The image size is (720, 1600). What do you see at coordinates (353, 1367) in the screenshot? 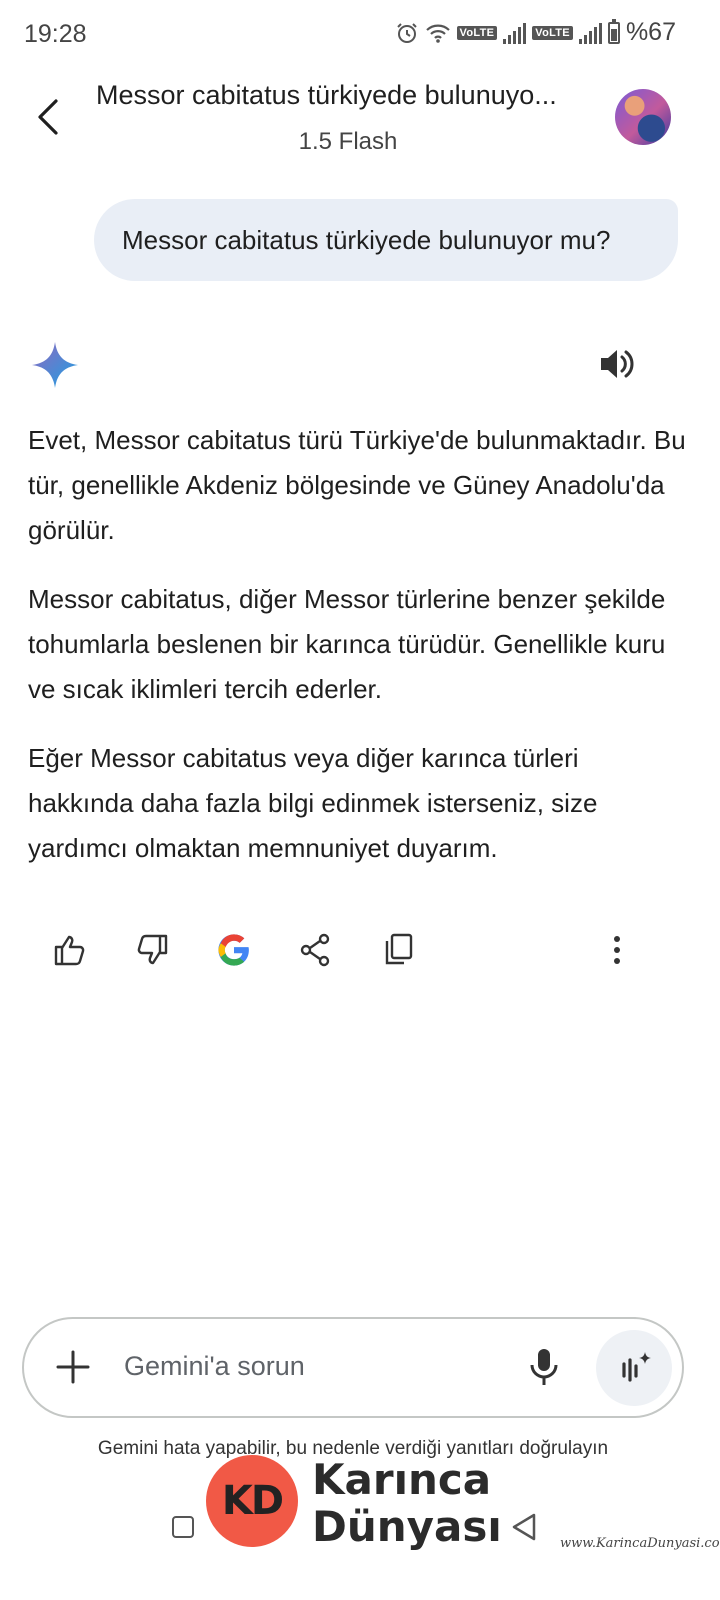
I see `prompt-input-container` at bounding box center [353, 1367].